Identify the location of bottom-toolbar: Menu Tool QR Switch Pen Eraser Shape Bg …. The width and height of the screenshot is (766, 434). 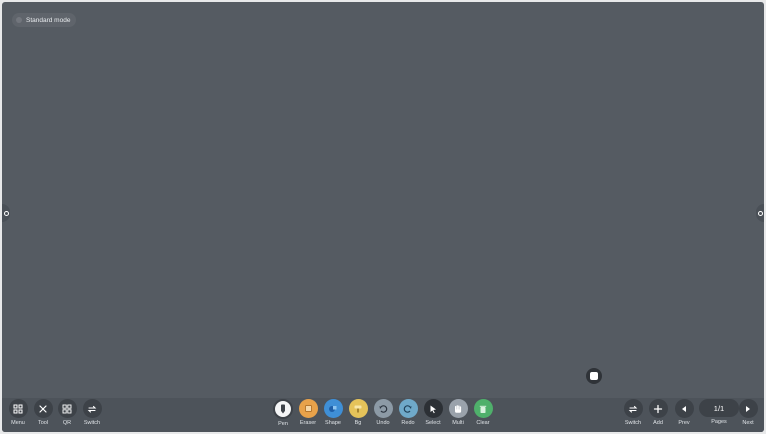
(383, 415).